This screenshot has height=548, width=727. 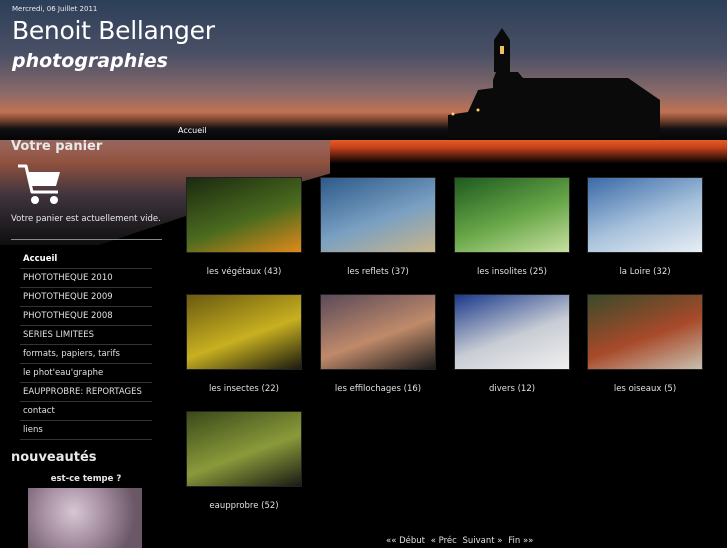 I want to click on gallery-item: les insolites (25), so click(x=512, y=227).